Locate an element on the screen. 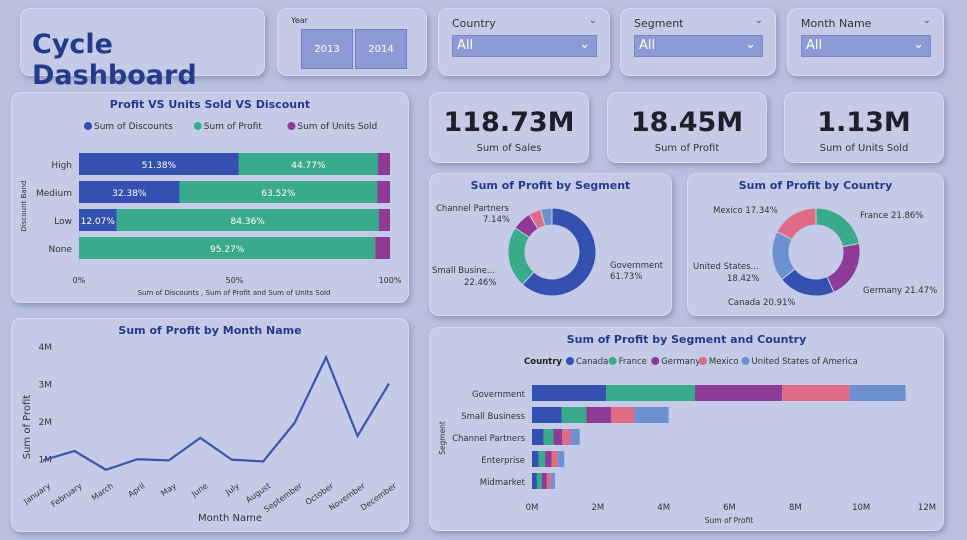 This screenshot has width=967, height=540. kpi-sales: 118.73M Sum of Sales is located at coordinates (509, 127).